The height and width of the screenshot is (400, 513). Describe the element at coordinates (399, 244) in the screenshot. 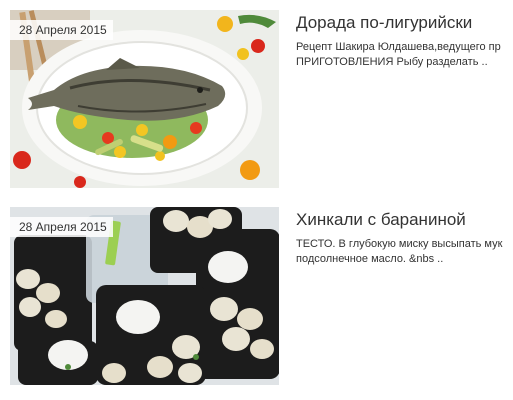

I see `excerpt-line: ТЕСТО. В глубокую миску высыпать мук` at that location.